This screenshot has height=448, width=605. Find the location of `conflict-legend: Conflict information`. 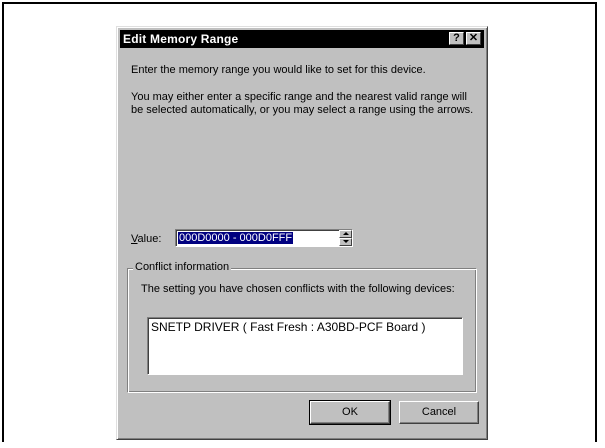

conflict-legend: Conflict information is located at coordinates (182, 267).